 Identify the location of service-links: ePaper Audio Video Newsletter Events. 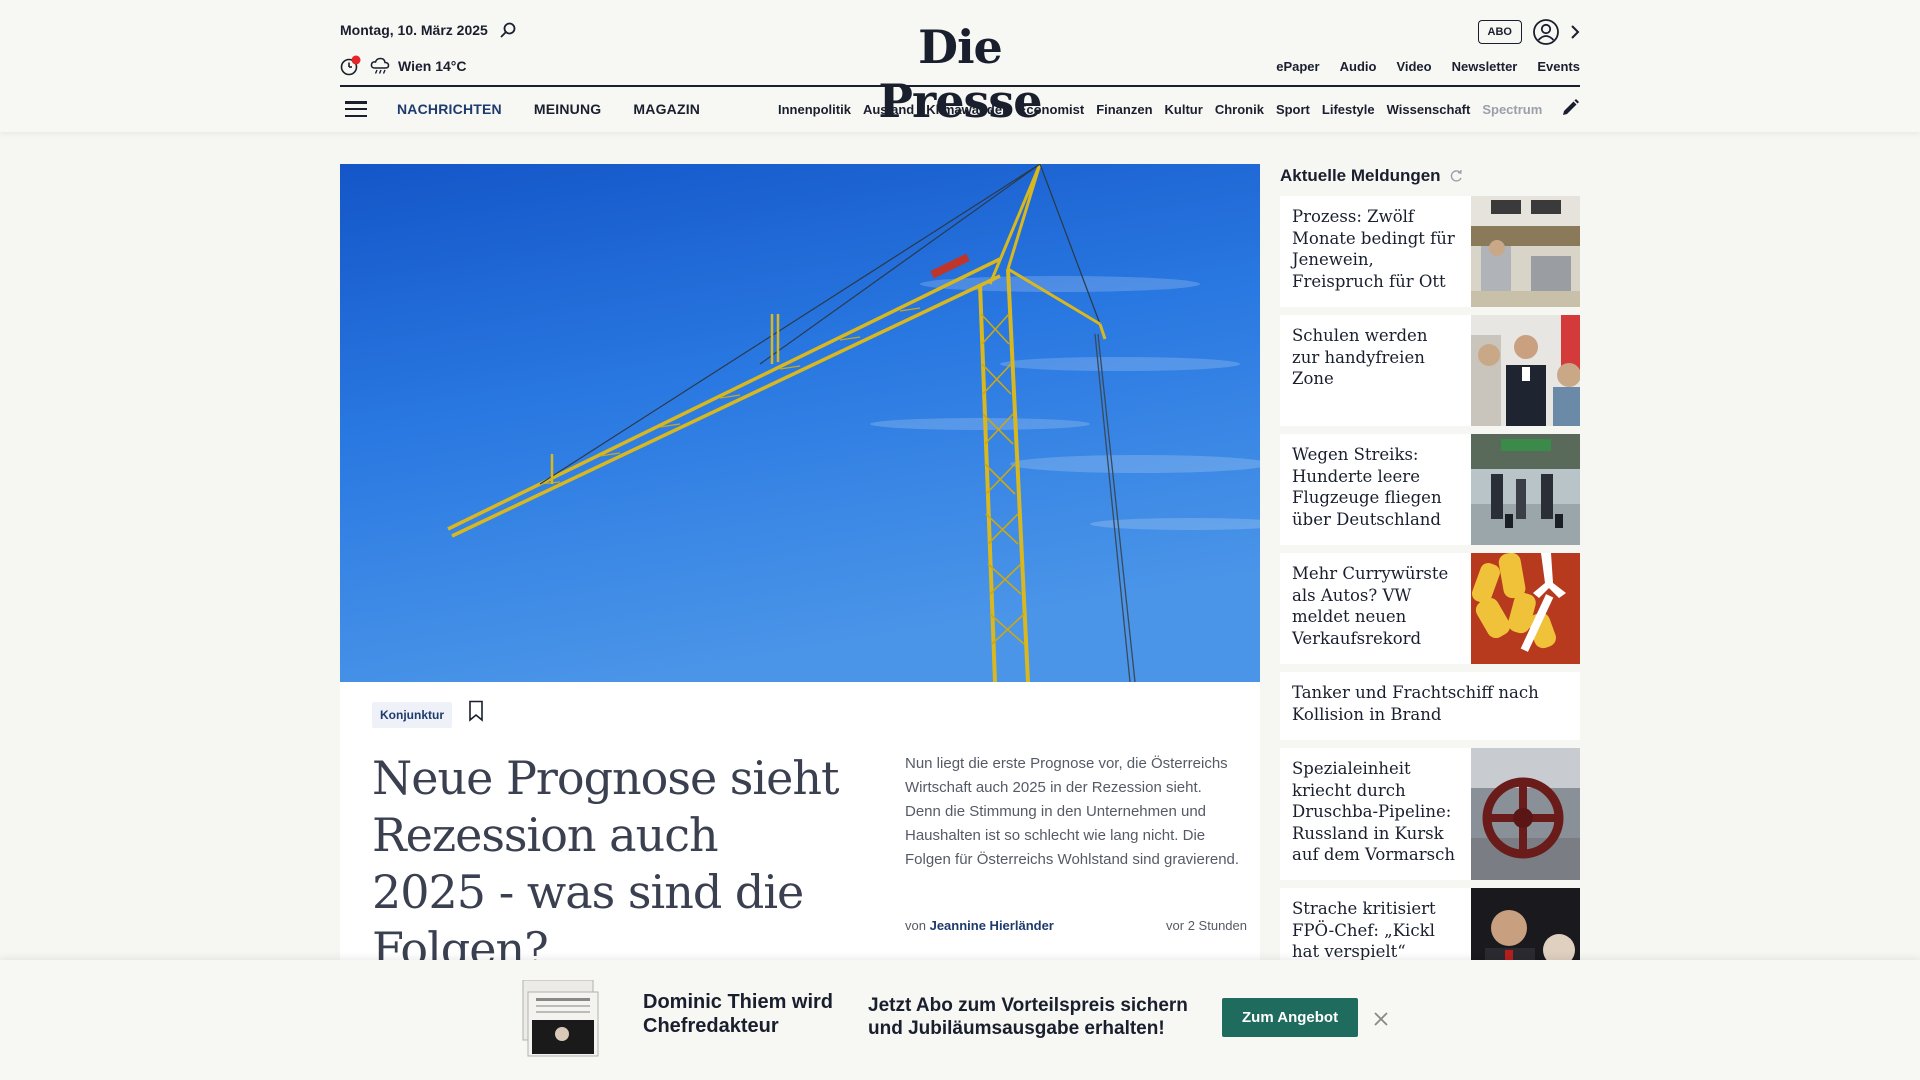
(1428, 66).